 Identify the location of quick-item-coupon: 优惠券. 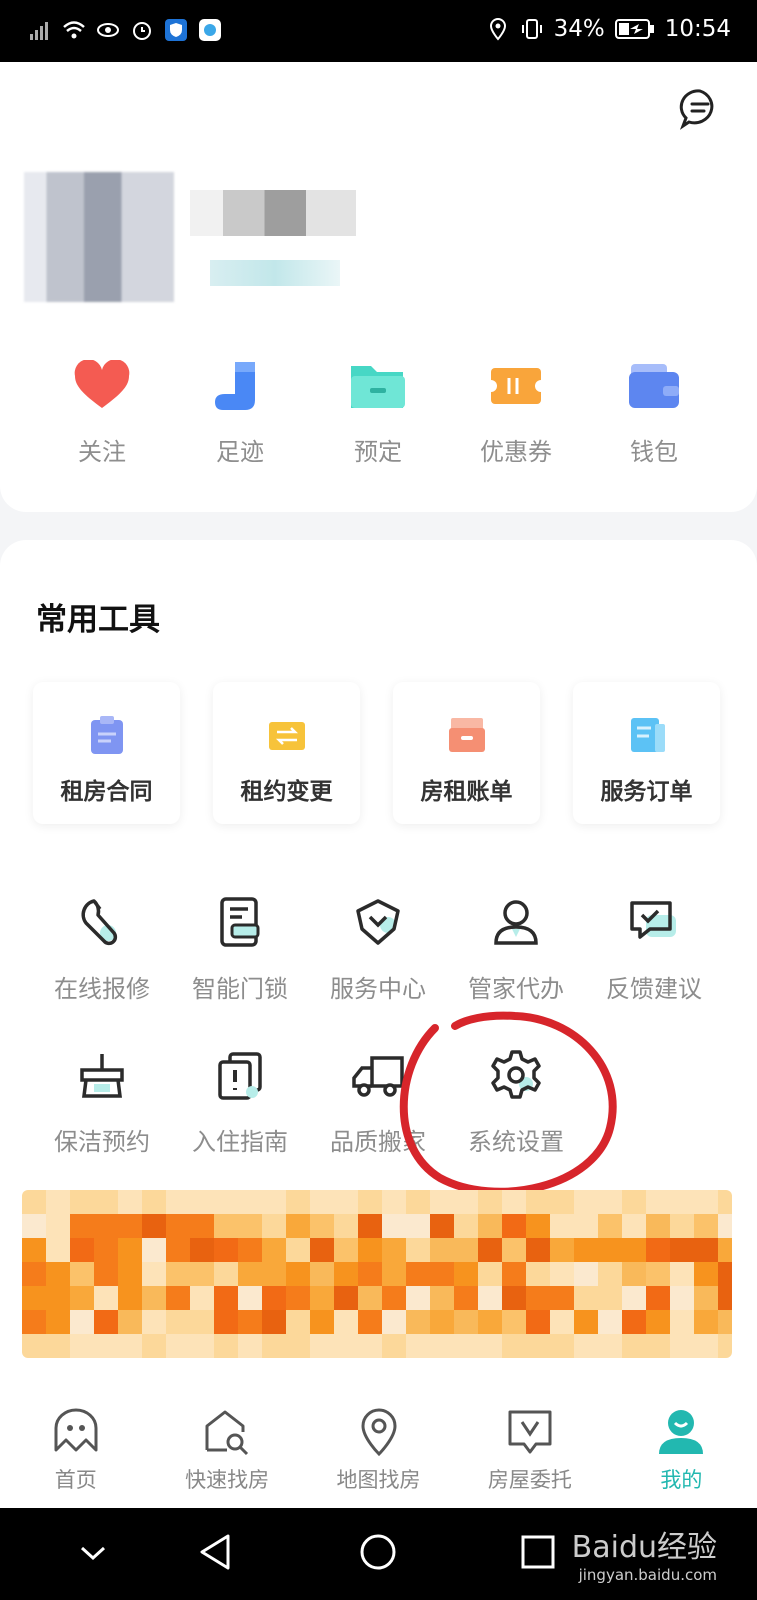
(516, 415).